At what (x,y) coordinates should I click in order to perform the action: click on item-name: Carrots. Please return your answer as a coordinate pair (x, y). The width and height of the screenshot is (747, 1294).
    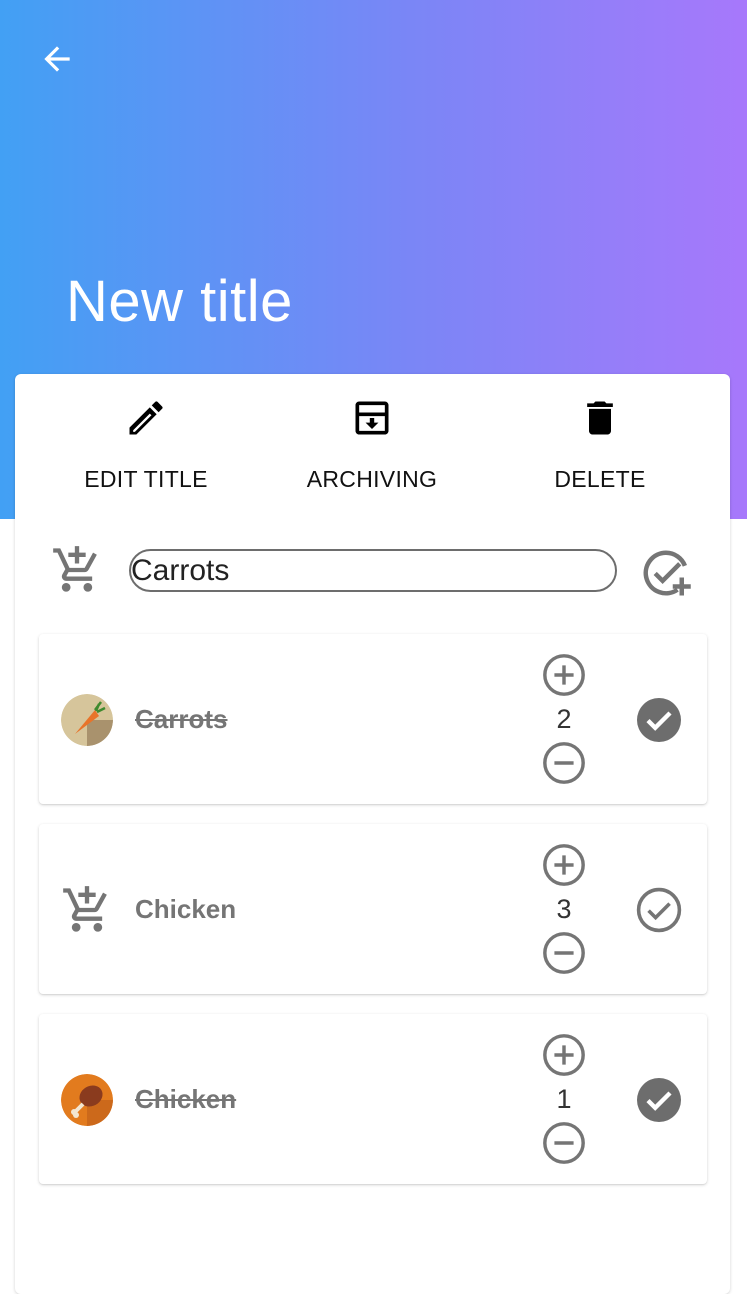
    Looking at the image, I should click on (181, 719).